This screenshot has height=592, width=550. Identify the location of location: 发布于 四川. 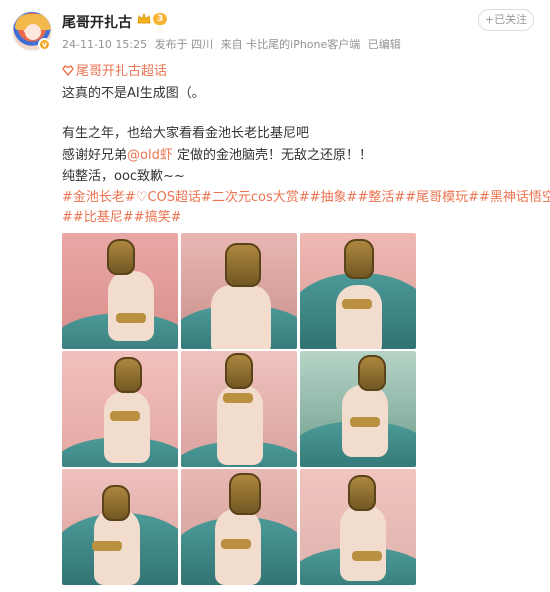
(184, 44).